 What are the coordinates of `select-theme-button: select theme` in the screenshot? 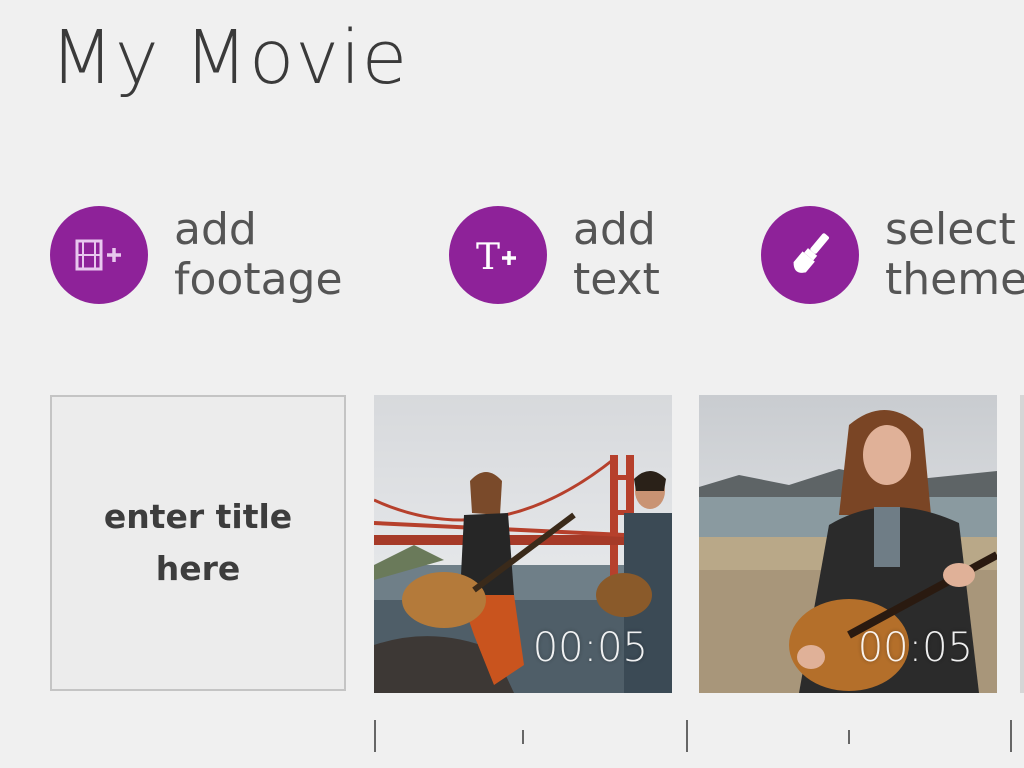 It's located at (892, 255).